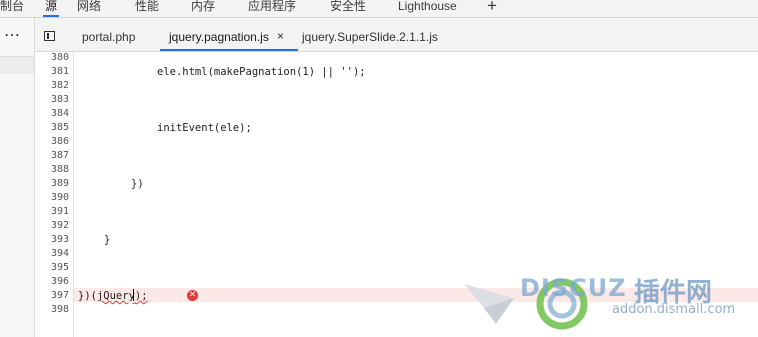  I want to click on error-token: jQuery, so click(115, 296).